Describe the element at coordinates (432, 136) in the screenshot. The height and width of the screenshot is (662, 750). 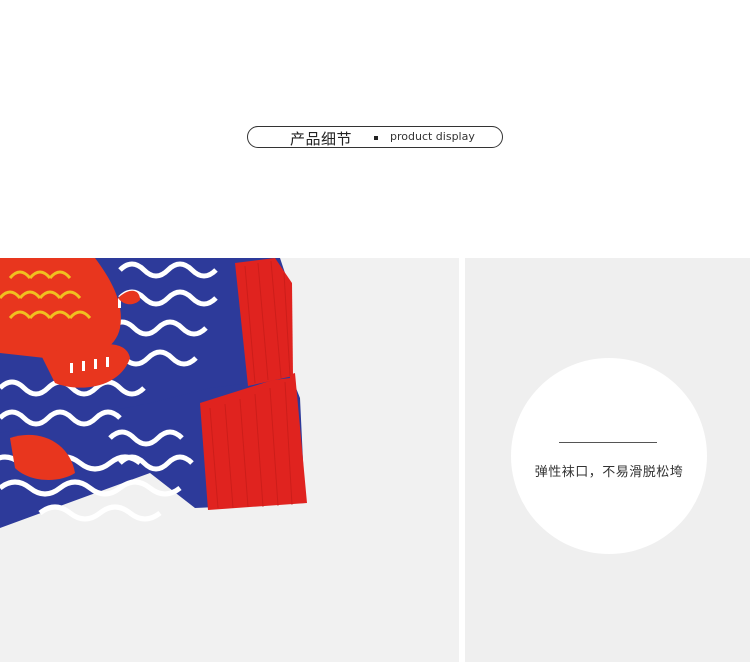
I see `section-title-en: product display` at that location.